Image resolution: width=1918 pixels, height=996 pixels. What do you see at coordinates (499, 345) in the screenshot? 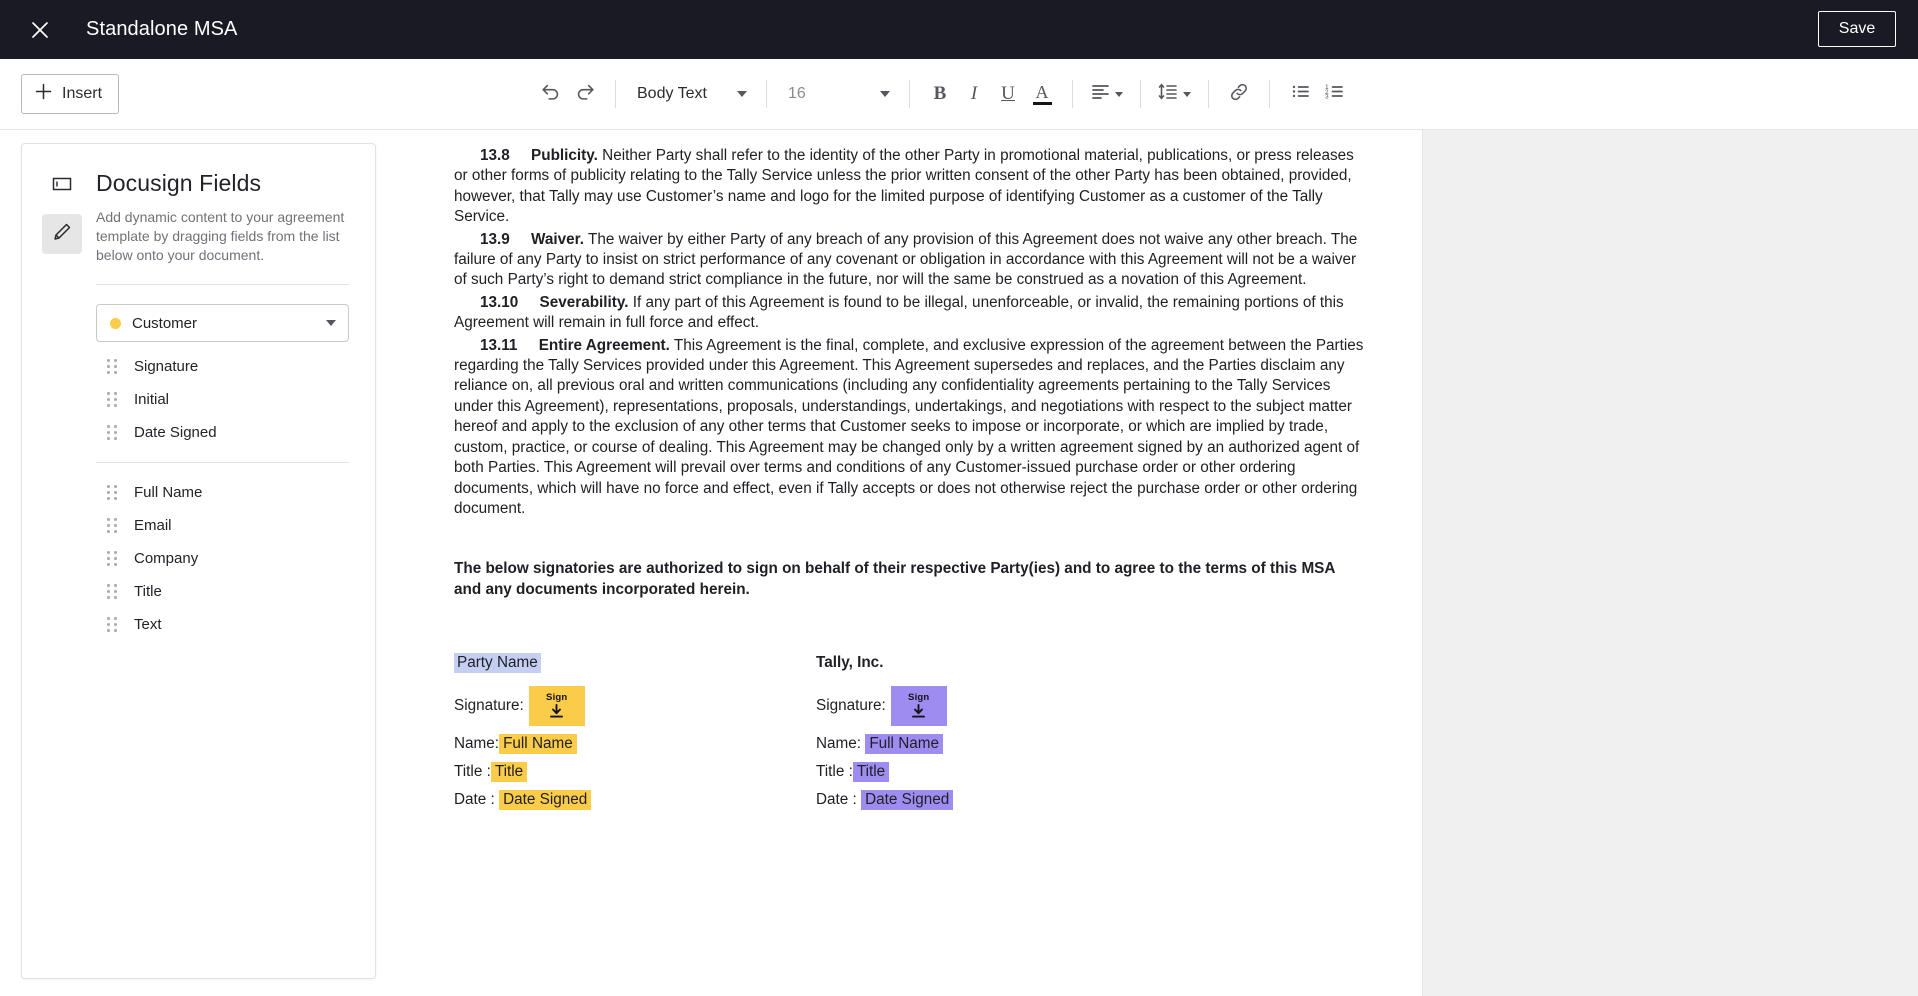
I see `clause-number: 13.11` at bounding box center [499, 345].